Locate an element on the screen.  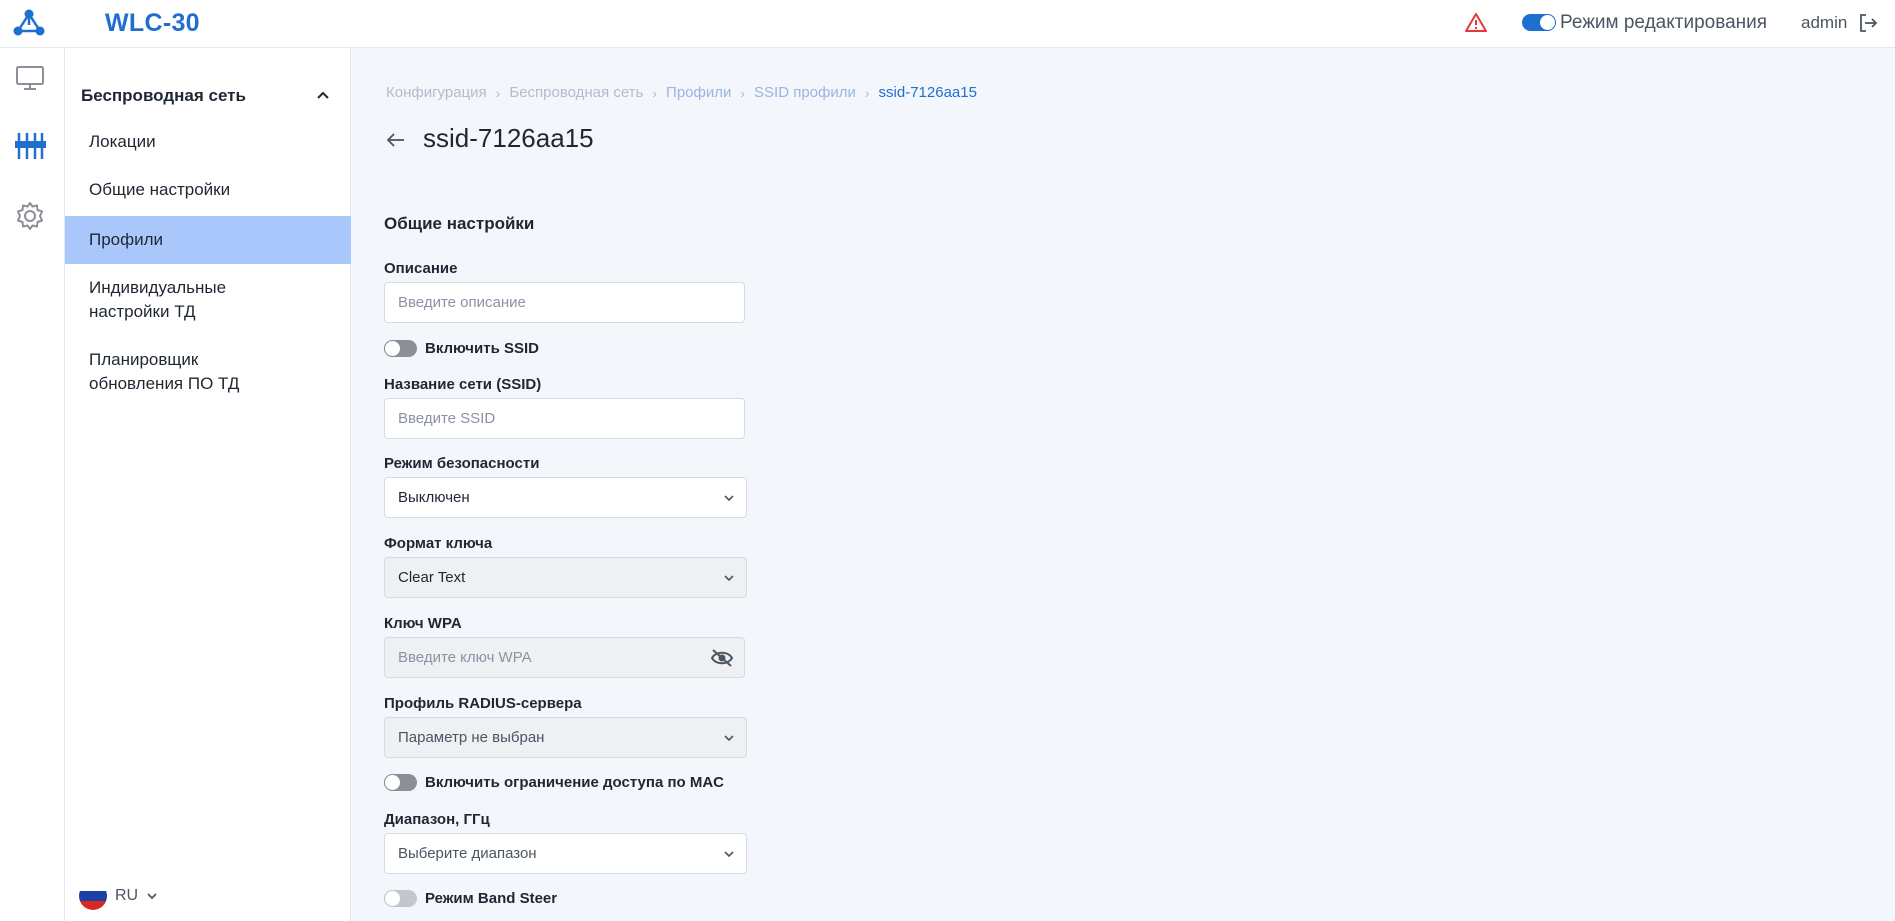
language-selector: RU is located at coordinates (118, 896).